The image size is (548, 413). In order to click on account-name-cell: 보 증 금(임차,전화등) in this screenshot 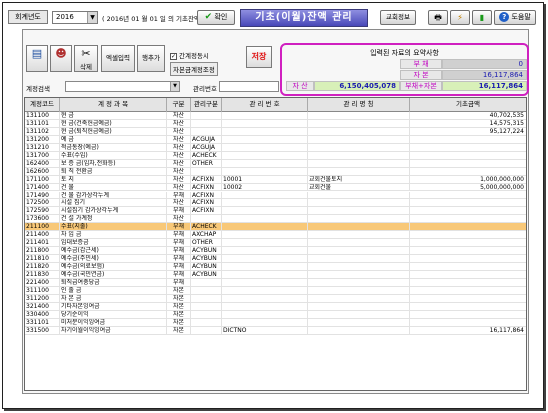, I will do `click(113, 163)`.